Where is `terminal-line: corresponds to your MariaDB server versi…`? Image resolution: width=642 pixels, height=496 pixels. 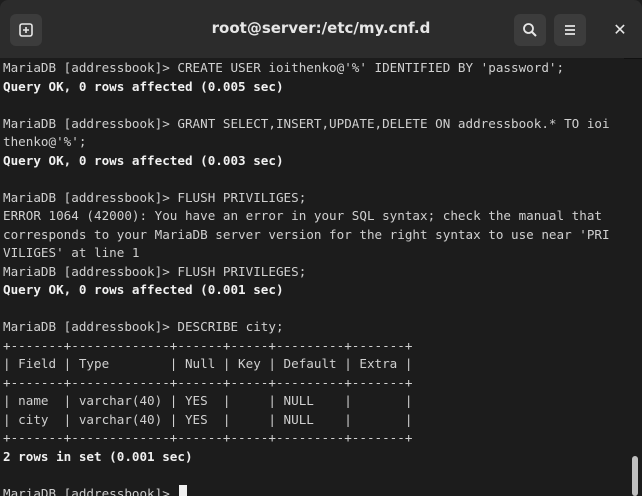 terminal-line: corresponds to your MariaDB server versi… is located at coordinates (306, 234).